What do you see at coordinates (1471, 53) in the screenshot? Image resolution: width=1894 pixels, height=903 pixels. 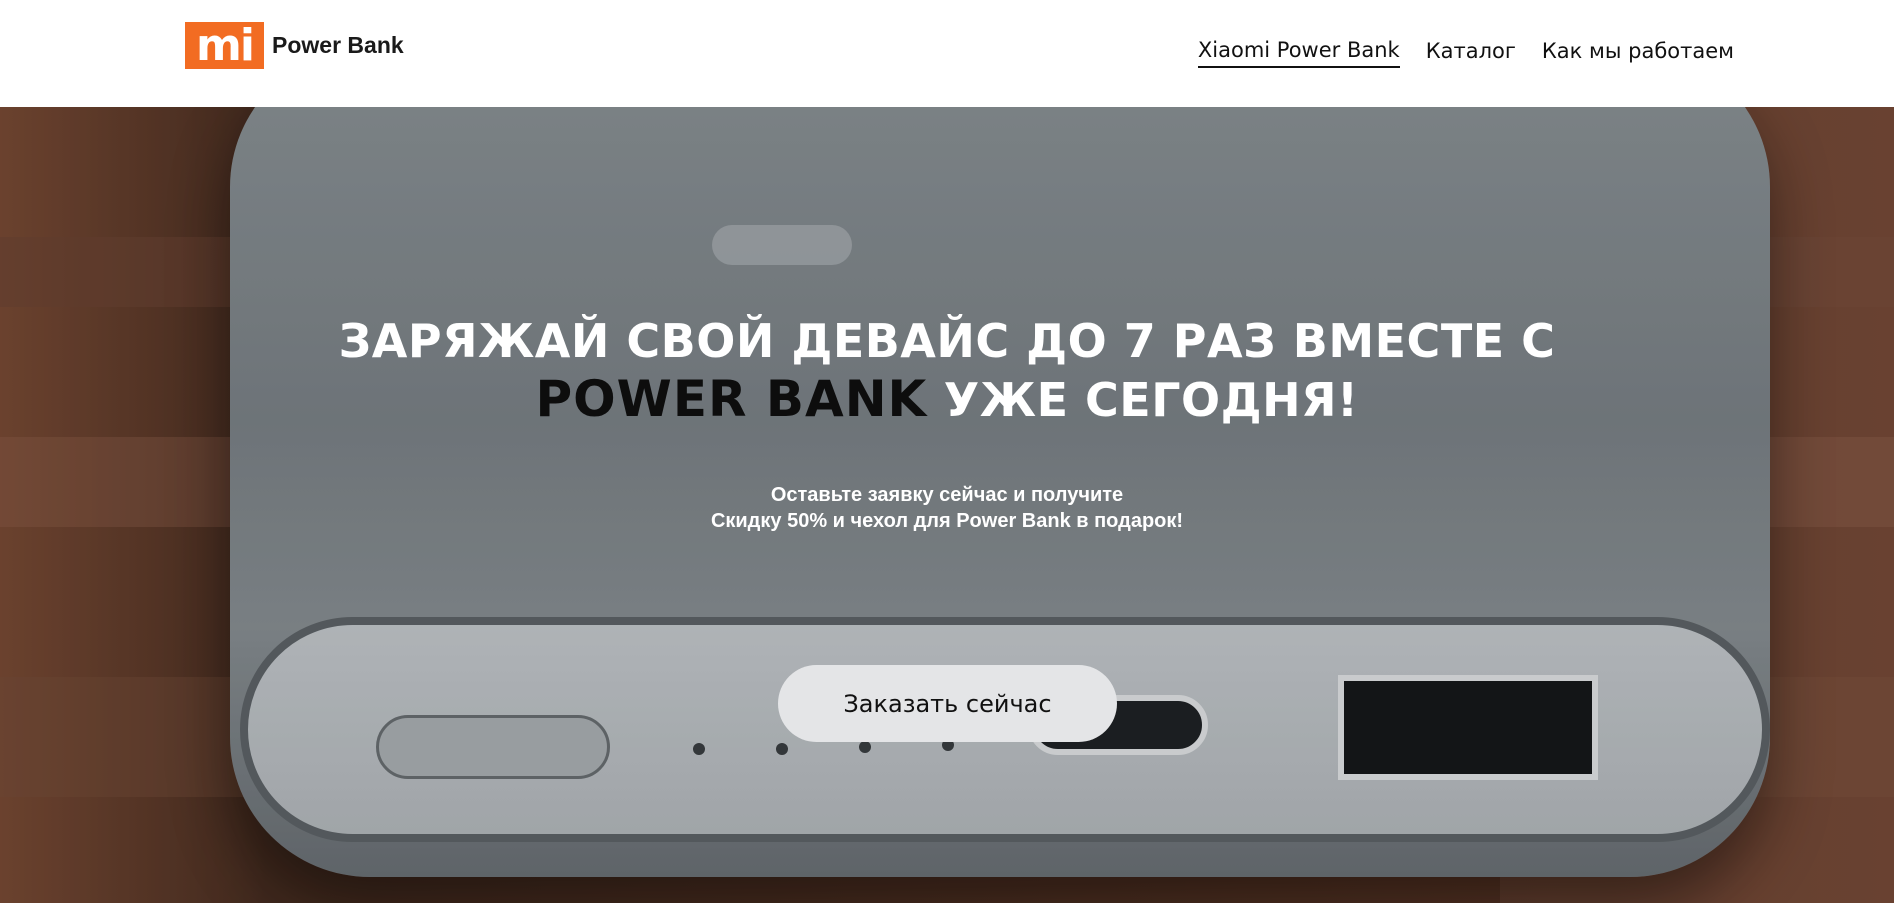 I see `nav-item-catalog: Каталог` at bounding box center [1471, 53].